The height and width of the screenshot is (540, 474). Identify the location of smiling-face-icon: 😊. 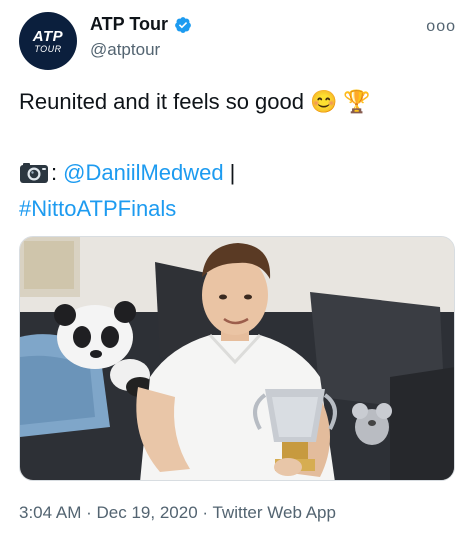
(323, 101).